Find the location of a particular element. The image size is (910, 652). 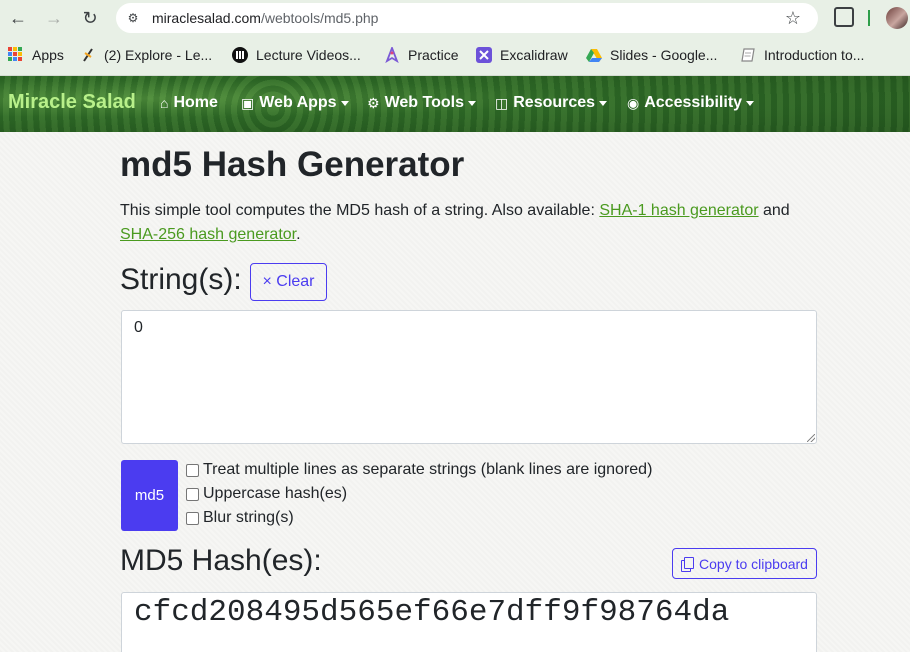

toolbar-divider is located at coordinates (869, 18).